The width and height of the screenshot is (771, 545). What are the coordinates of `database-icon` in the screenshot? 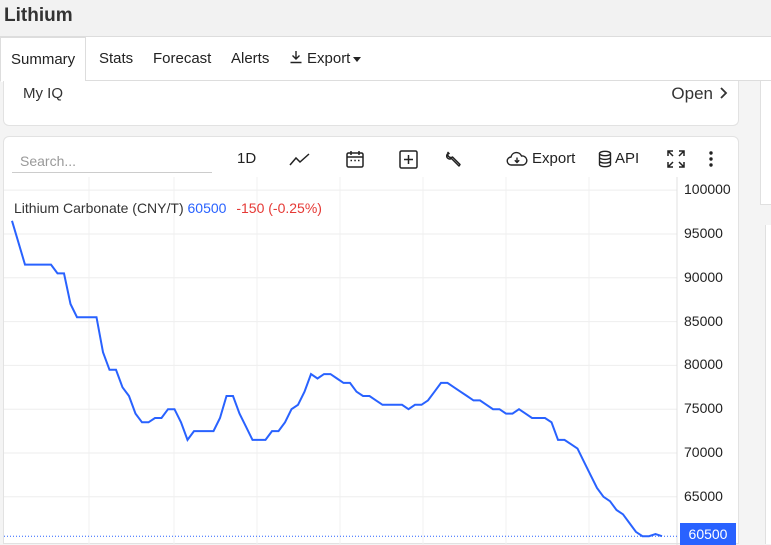 It's located at (605, 159).